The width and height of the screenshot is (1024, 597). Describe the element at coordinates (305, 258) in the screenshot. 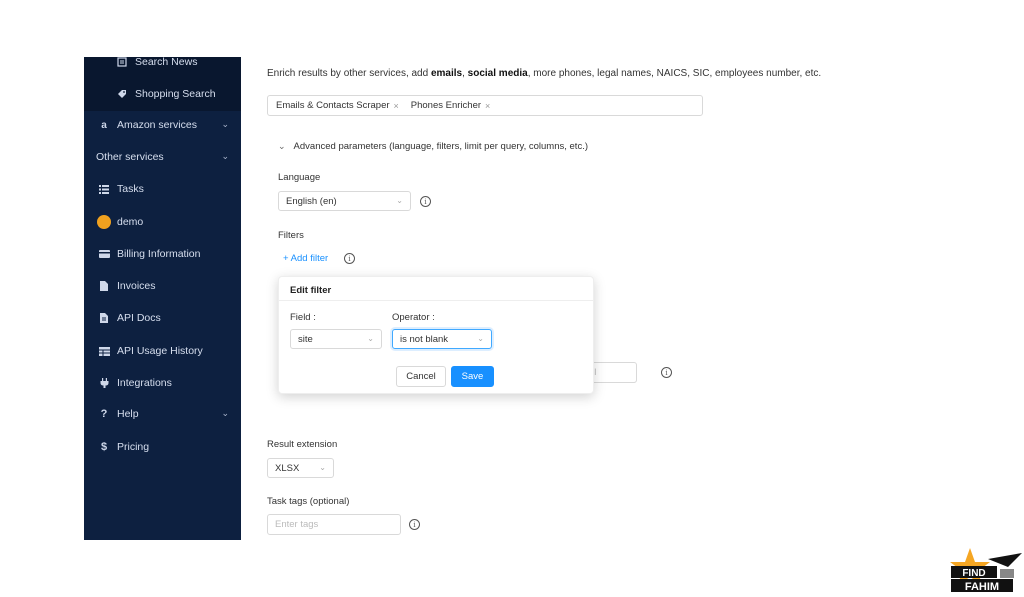

I see `add-filter-link: + Add filter` at that location.